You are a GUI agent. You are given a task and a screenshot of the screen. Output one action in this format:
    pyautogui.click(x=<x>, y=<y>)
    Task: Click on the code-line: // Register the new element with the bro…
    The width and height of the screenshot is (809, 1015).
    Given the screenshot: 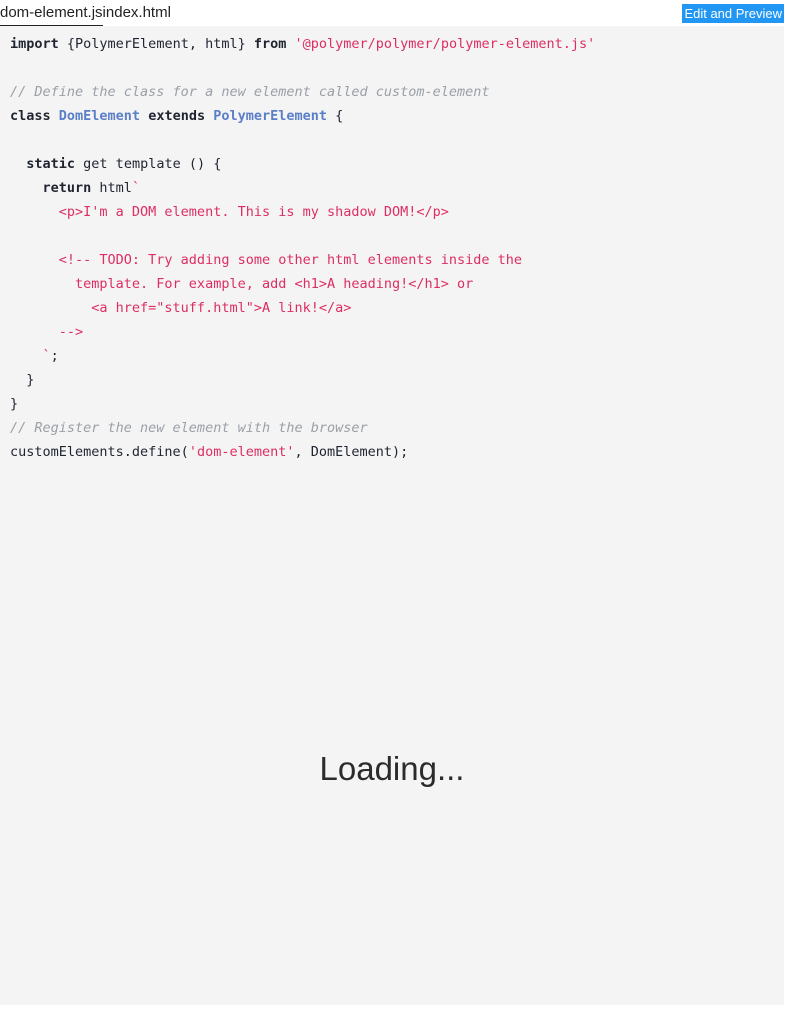 What is the action you would take?
    pyautogui.click(x=392, y=428)
    